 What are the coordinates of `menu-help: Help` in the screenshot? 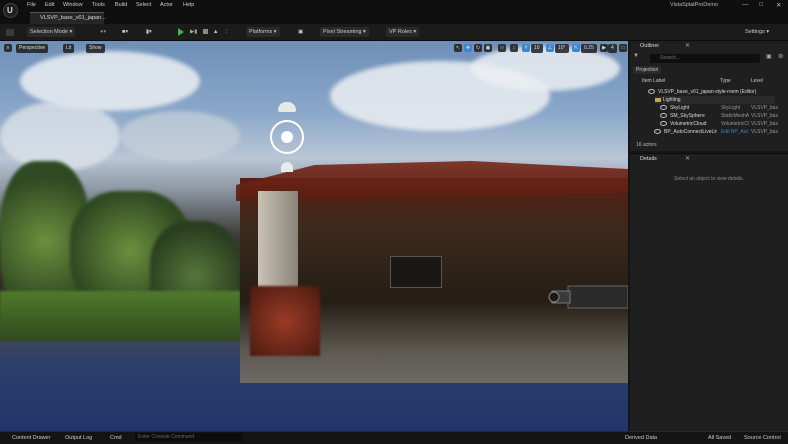 It's located at (188, 5).